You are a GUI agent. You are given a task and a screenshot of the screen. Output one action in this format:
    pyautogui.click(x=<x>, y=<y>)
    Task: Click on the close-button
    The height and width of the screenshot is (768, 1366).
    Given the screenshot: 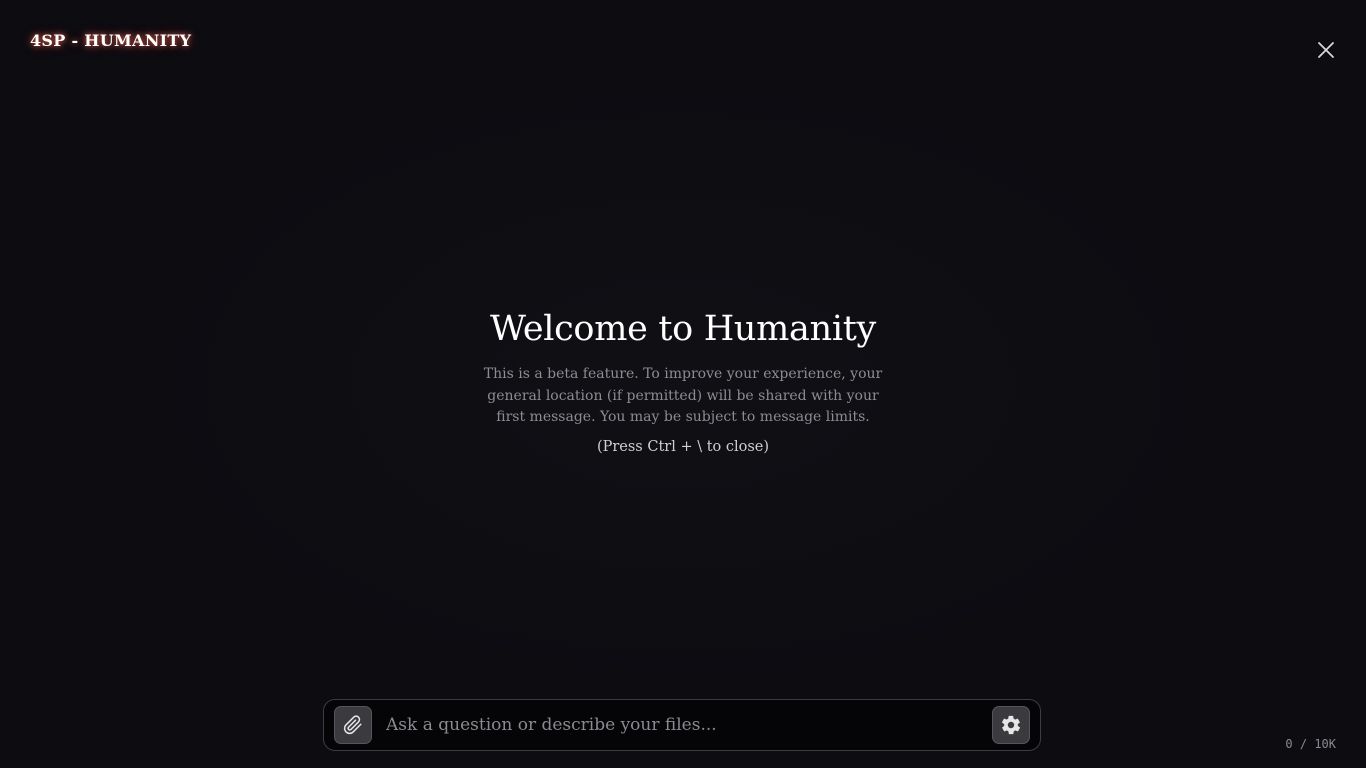 What is the action you would take?
    pyautogui.click(x=1326, y=50)
    